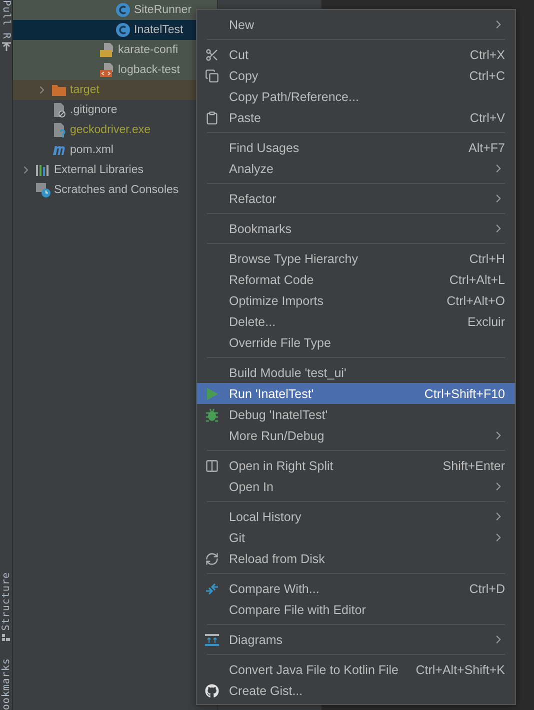 The width and height of the screenshot is (534, 710). What do you see at coordinates (487, 259) in the screenshot?
I see `shortcut: Ctrl+H` at bounding box center [487, 259].